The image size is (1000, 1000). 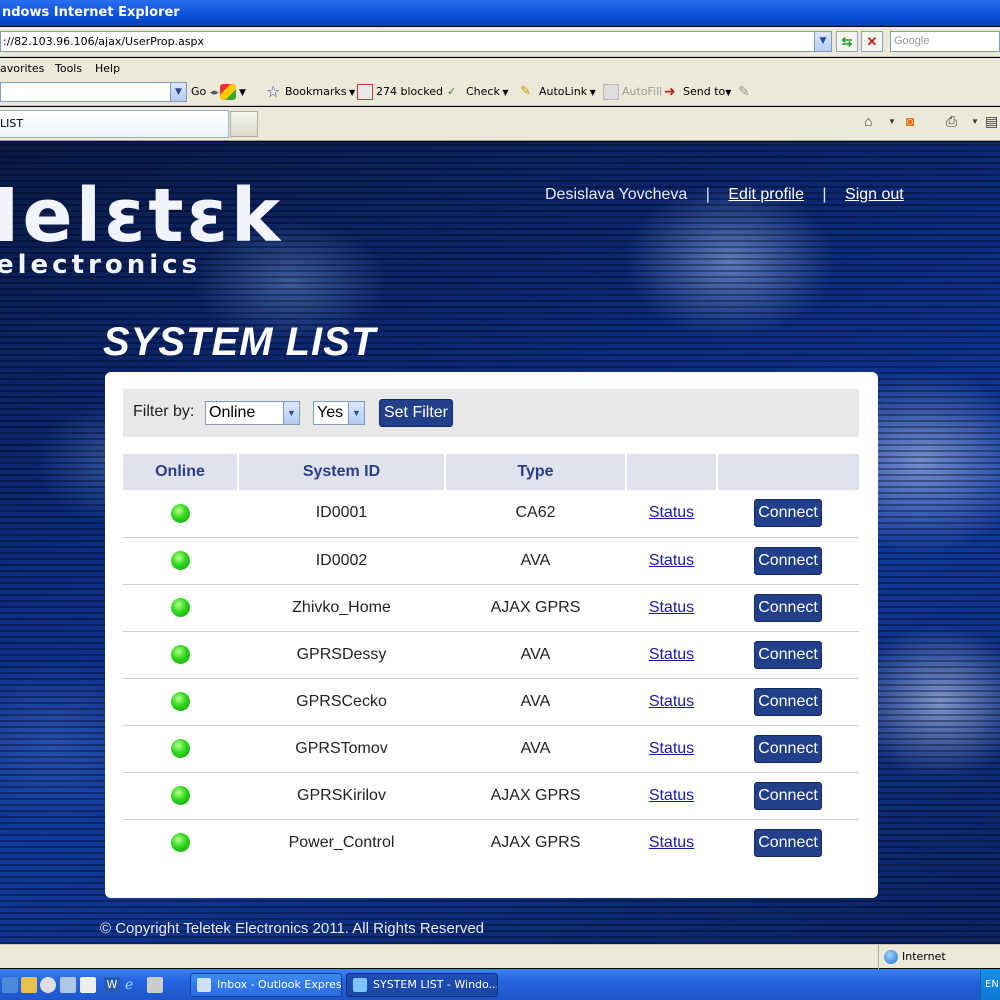 I want to click on autolink-button: ✎ AutoLink ▼, so click(x=558, y=93).